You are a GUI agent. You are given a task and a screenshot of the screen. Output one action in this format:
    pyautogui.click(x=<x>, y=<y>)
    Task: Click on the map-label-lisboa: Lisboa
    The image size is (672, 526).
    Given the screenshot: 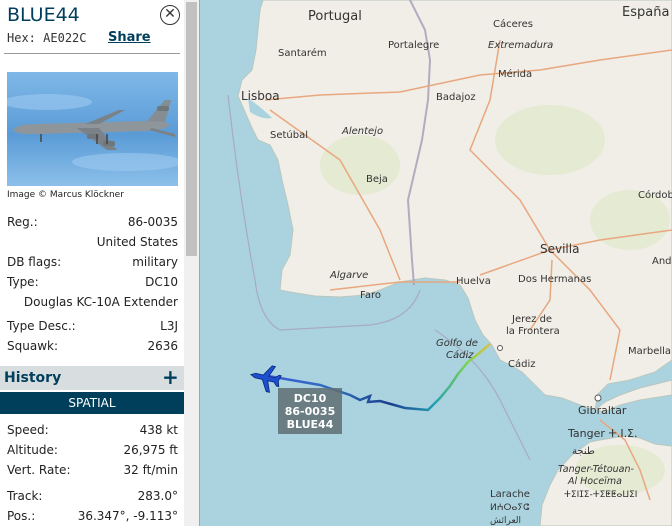 What is the action you would take?
    pyautogui.click(x=260, y=96)
    